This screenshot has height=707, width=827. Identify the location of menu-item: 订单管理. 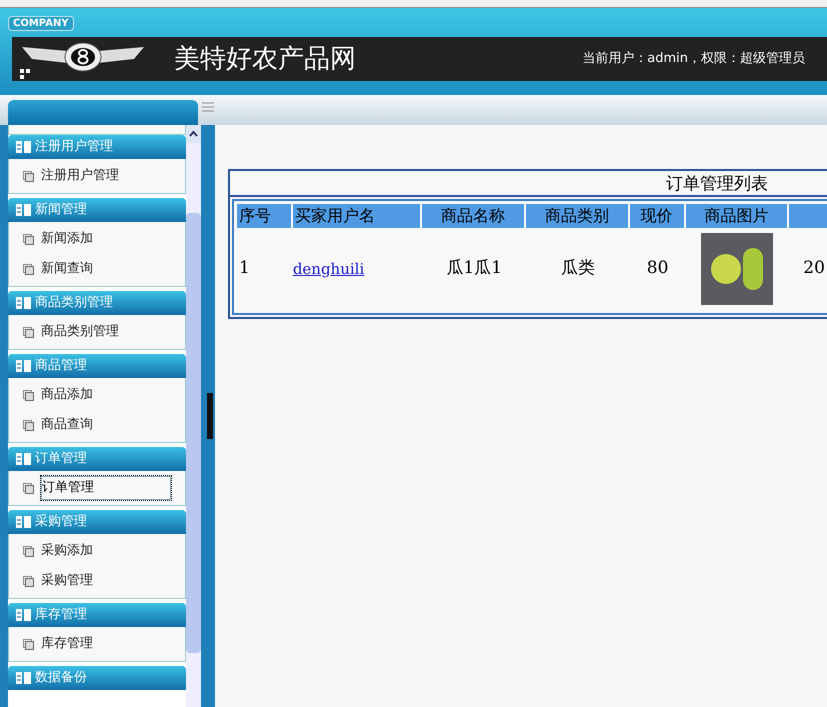
(106, 488).